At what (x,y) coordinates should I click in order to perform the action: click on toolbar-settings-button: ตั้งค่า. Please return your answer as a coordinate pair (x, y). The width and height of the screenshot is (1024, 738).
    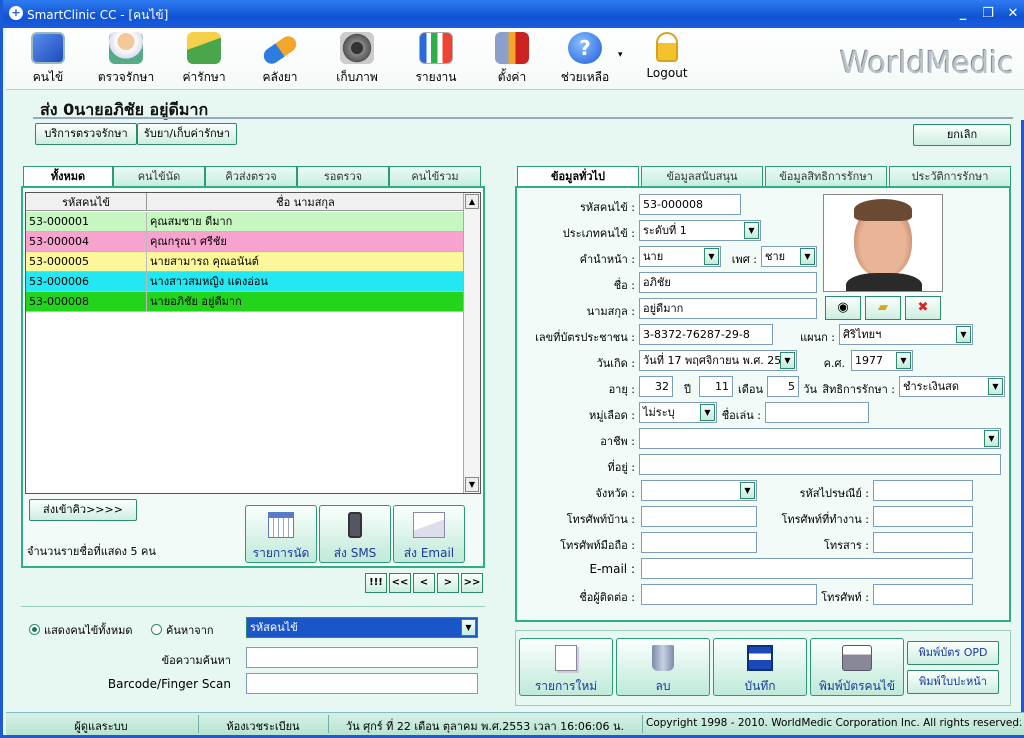
    Looking at the image, I should click on (512, 59).